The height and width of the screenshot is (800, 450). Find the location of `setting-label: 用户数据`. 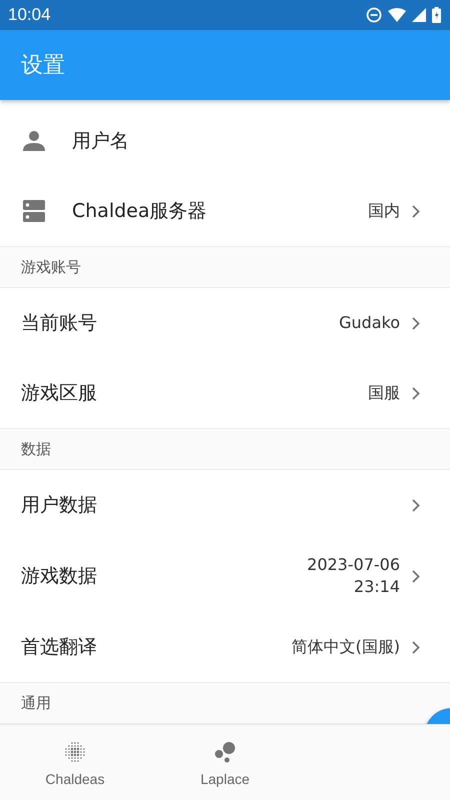

setting-label: 用户数据 is located at coordinates (59, 505).